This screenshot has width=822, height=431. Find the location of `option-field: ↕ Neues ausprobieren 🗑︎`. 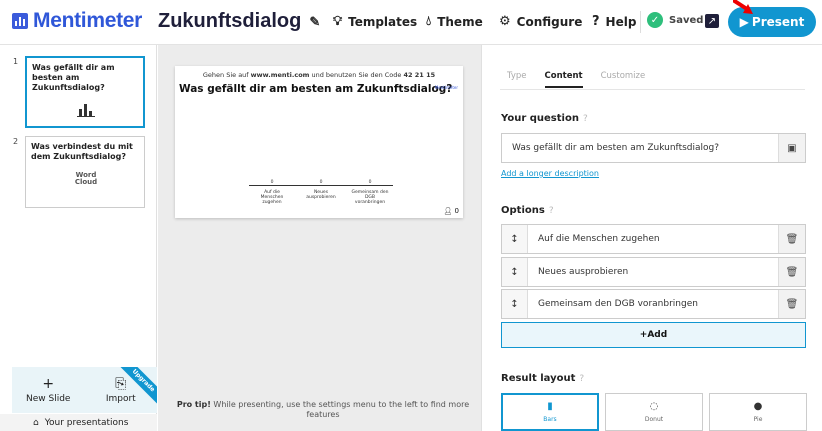

option-field: ↕ Neues ausprobieren 🗑︎ is located at coordinates (653, 272).